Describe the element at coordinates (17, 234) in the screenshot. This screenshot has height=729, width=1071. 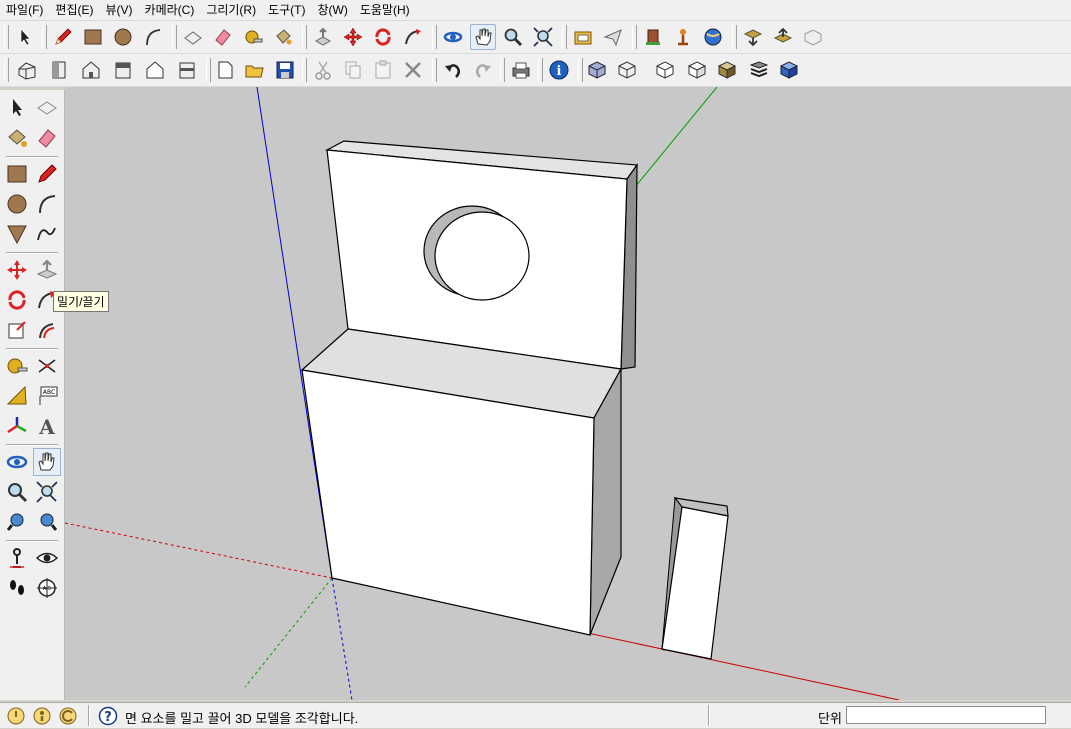
I see `palette-polygon-button` at that location.